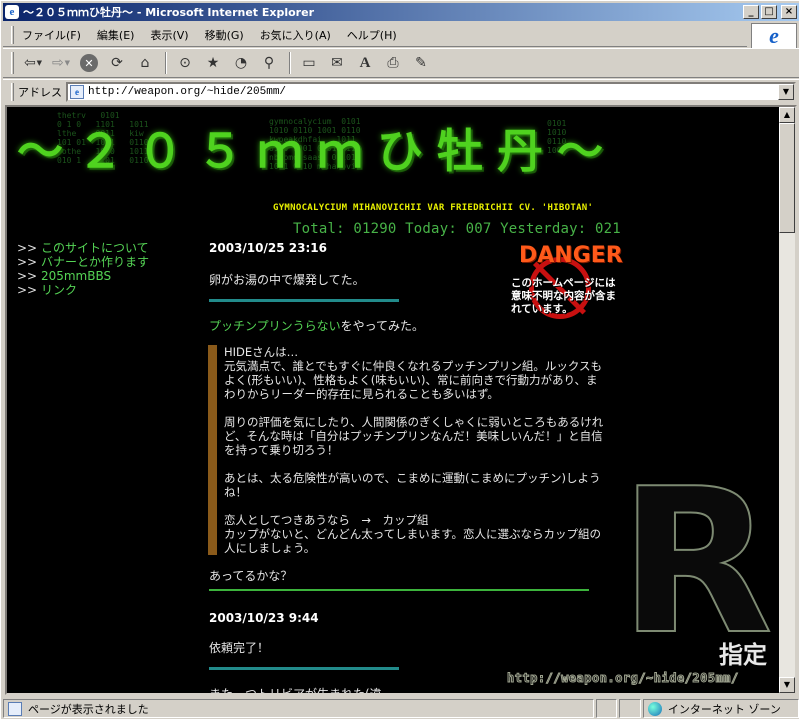 The image size is (800, 720). What do you see at coordinates (275, 326) in the screenshot?
I see `pudding-fortune-link: プッチンプリンうらない` at bounding box center [275, 326].